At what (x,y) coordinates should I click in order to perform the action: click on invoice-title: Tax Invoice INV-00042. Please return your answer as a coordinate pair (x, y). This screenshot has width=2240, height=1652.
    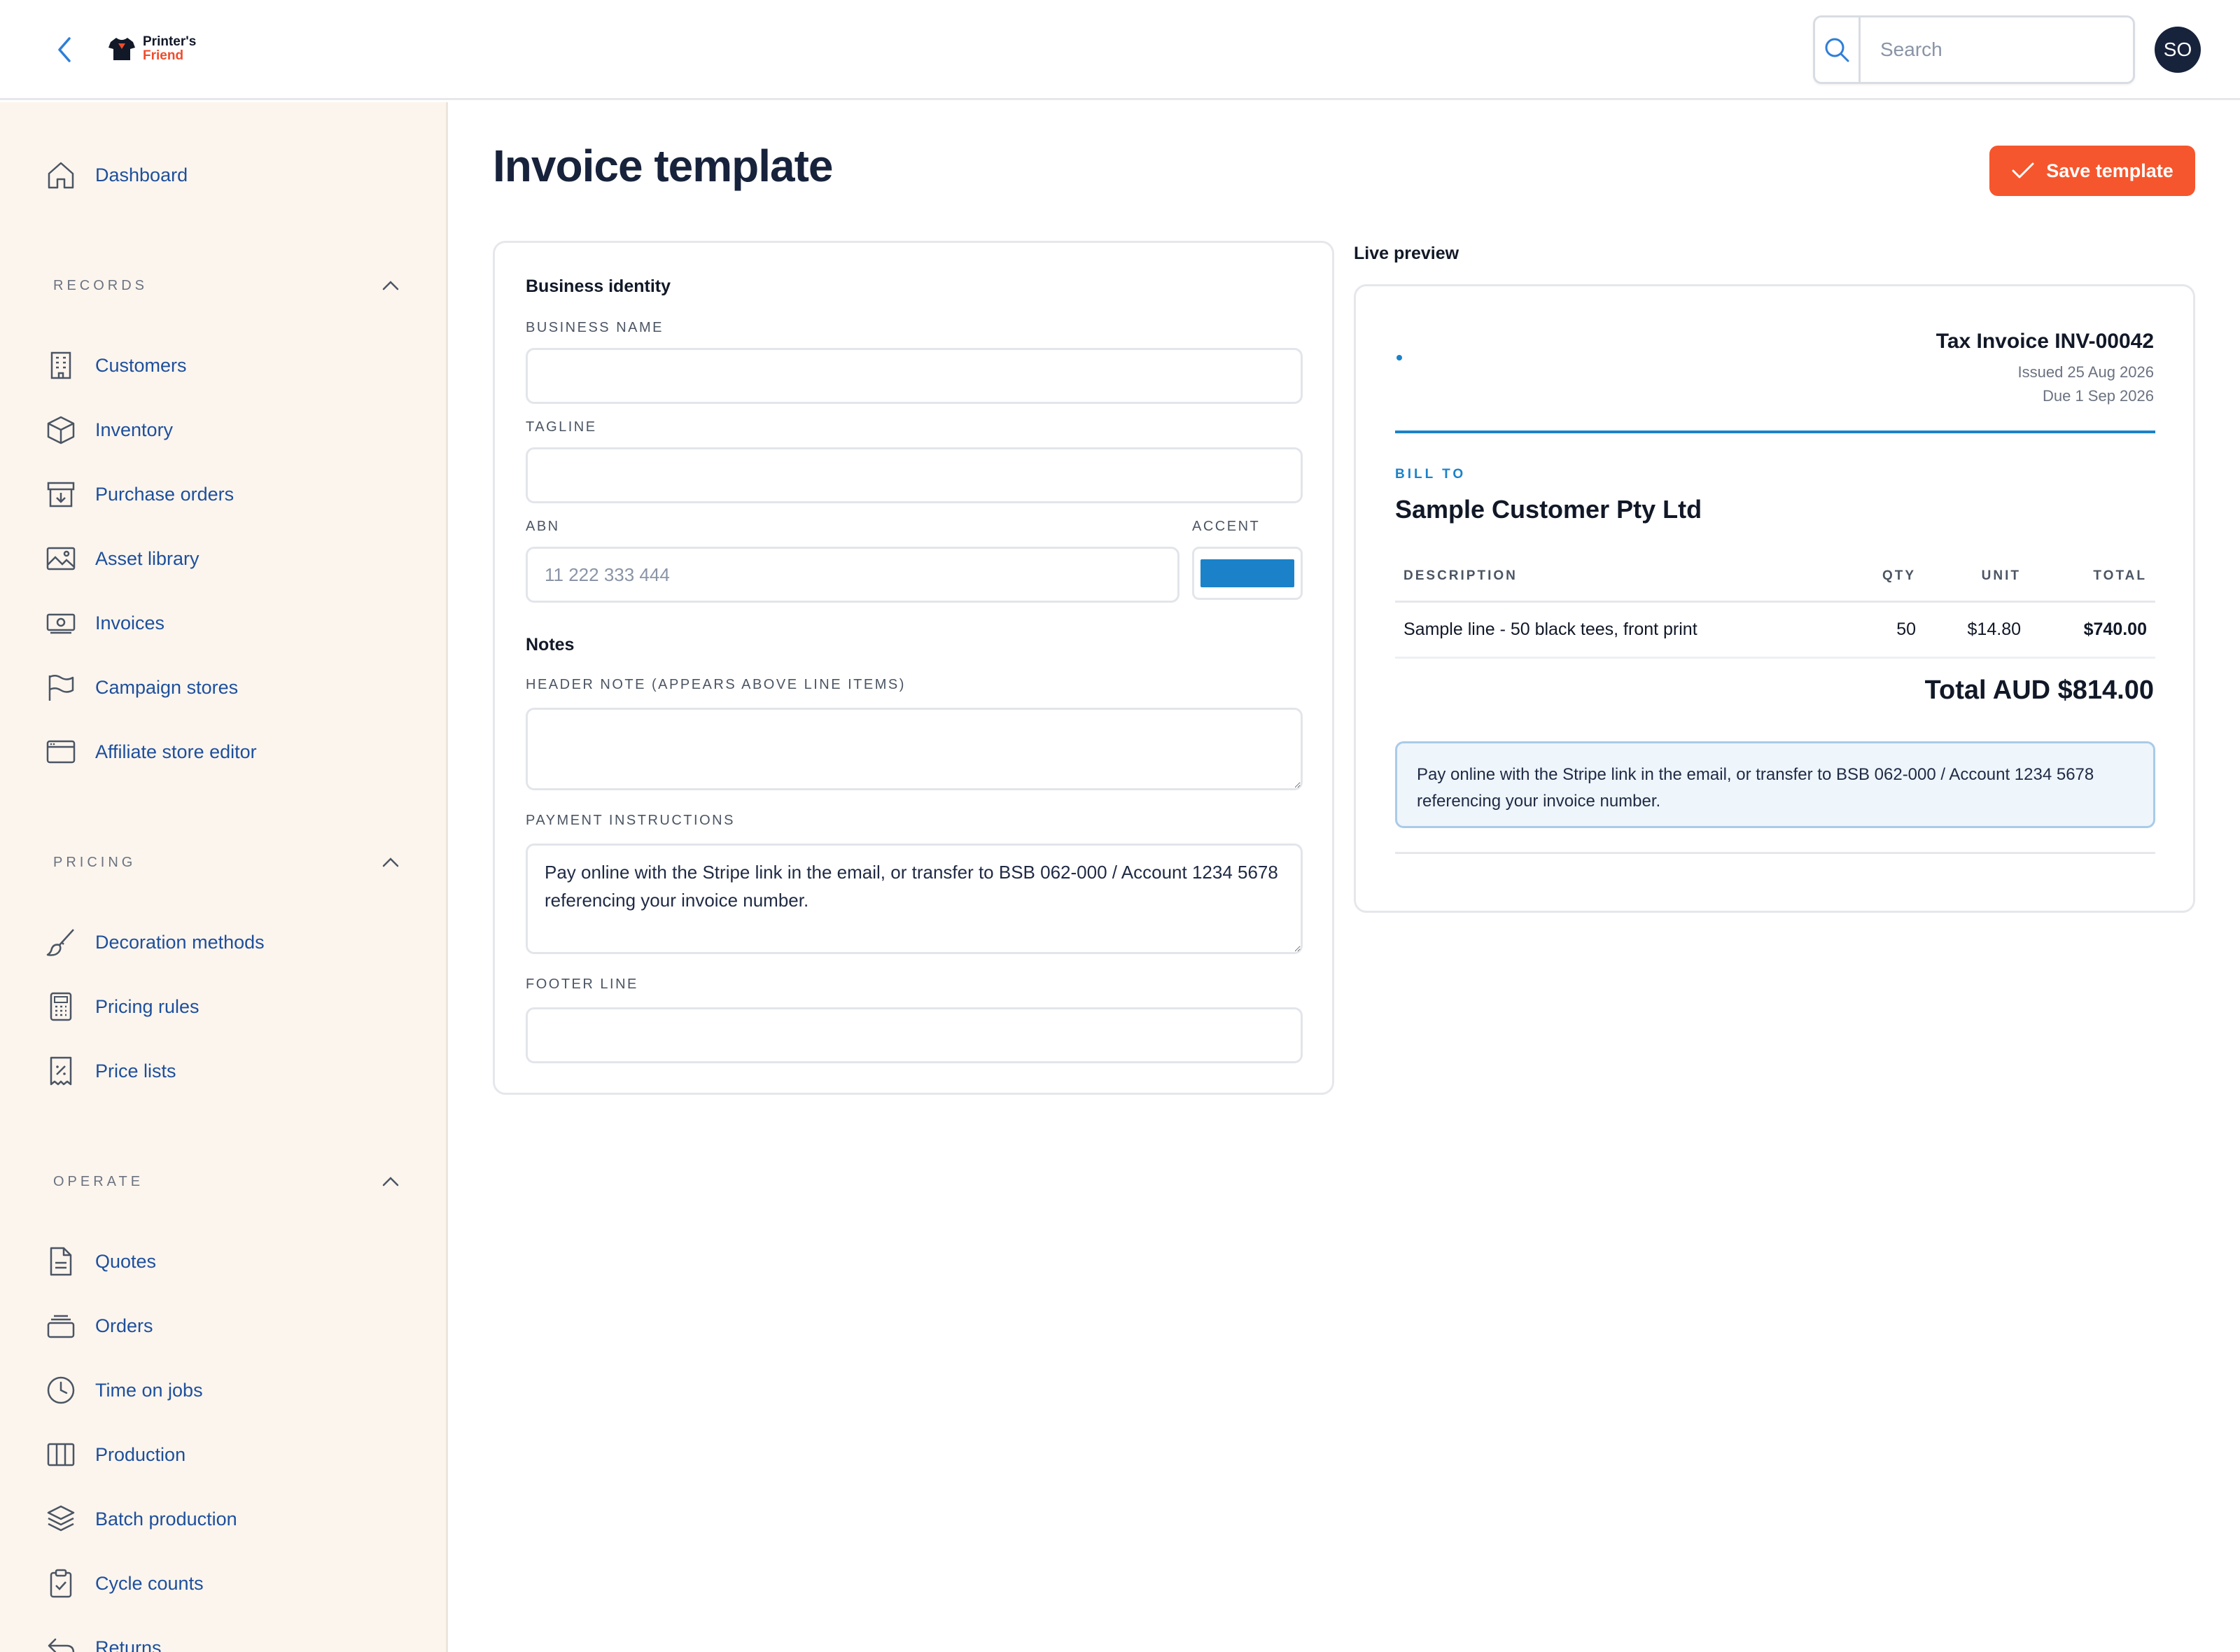
    Looking at the image, I should click on (2044, 341).